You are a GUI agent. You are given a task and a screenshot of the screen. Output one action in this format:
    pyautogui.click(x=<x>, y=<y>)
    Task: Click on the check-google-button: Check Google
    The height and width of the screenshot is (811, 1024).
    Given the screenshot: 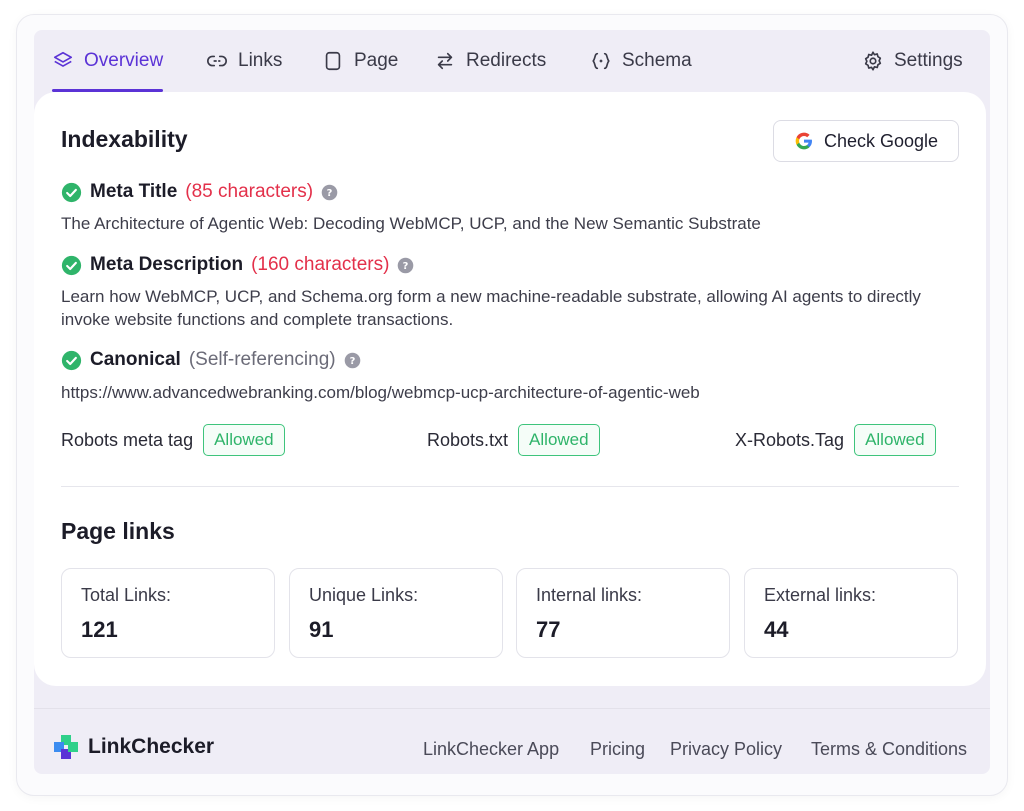 What is the action you would take?
    pyautogui.click(x=866, y=141)
    